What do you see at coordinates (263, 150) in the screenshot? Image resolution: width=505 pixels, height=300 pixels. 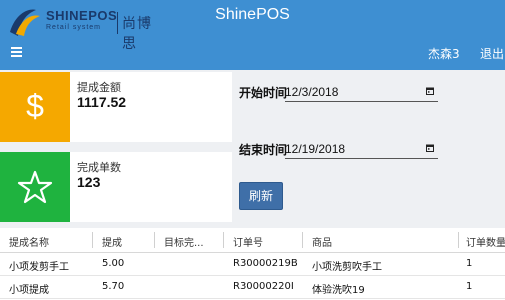 I see `end-date-label: 结束时间` at bounding box center [263, 150].